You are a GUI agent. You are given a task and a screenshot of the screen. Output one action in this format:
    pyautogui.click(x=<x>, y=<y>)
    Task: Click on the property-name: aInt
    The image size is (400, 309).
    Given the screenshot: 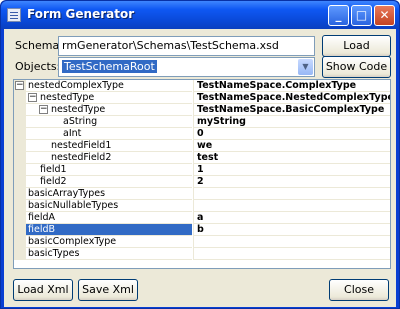 What is the action you would take?
    pyautogui.click(x=72, y=133)
    